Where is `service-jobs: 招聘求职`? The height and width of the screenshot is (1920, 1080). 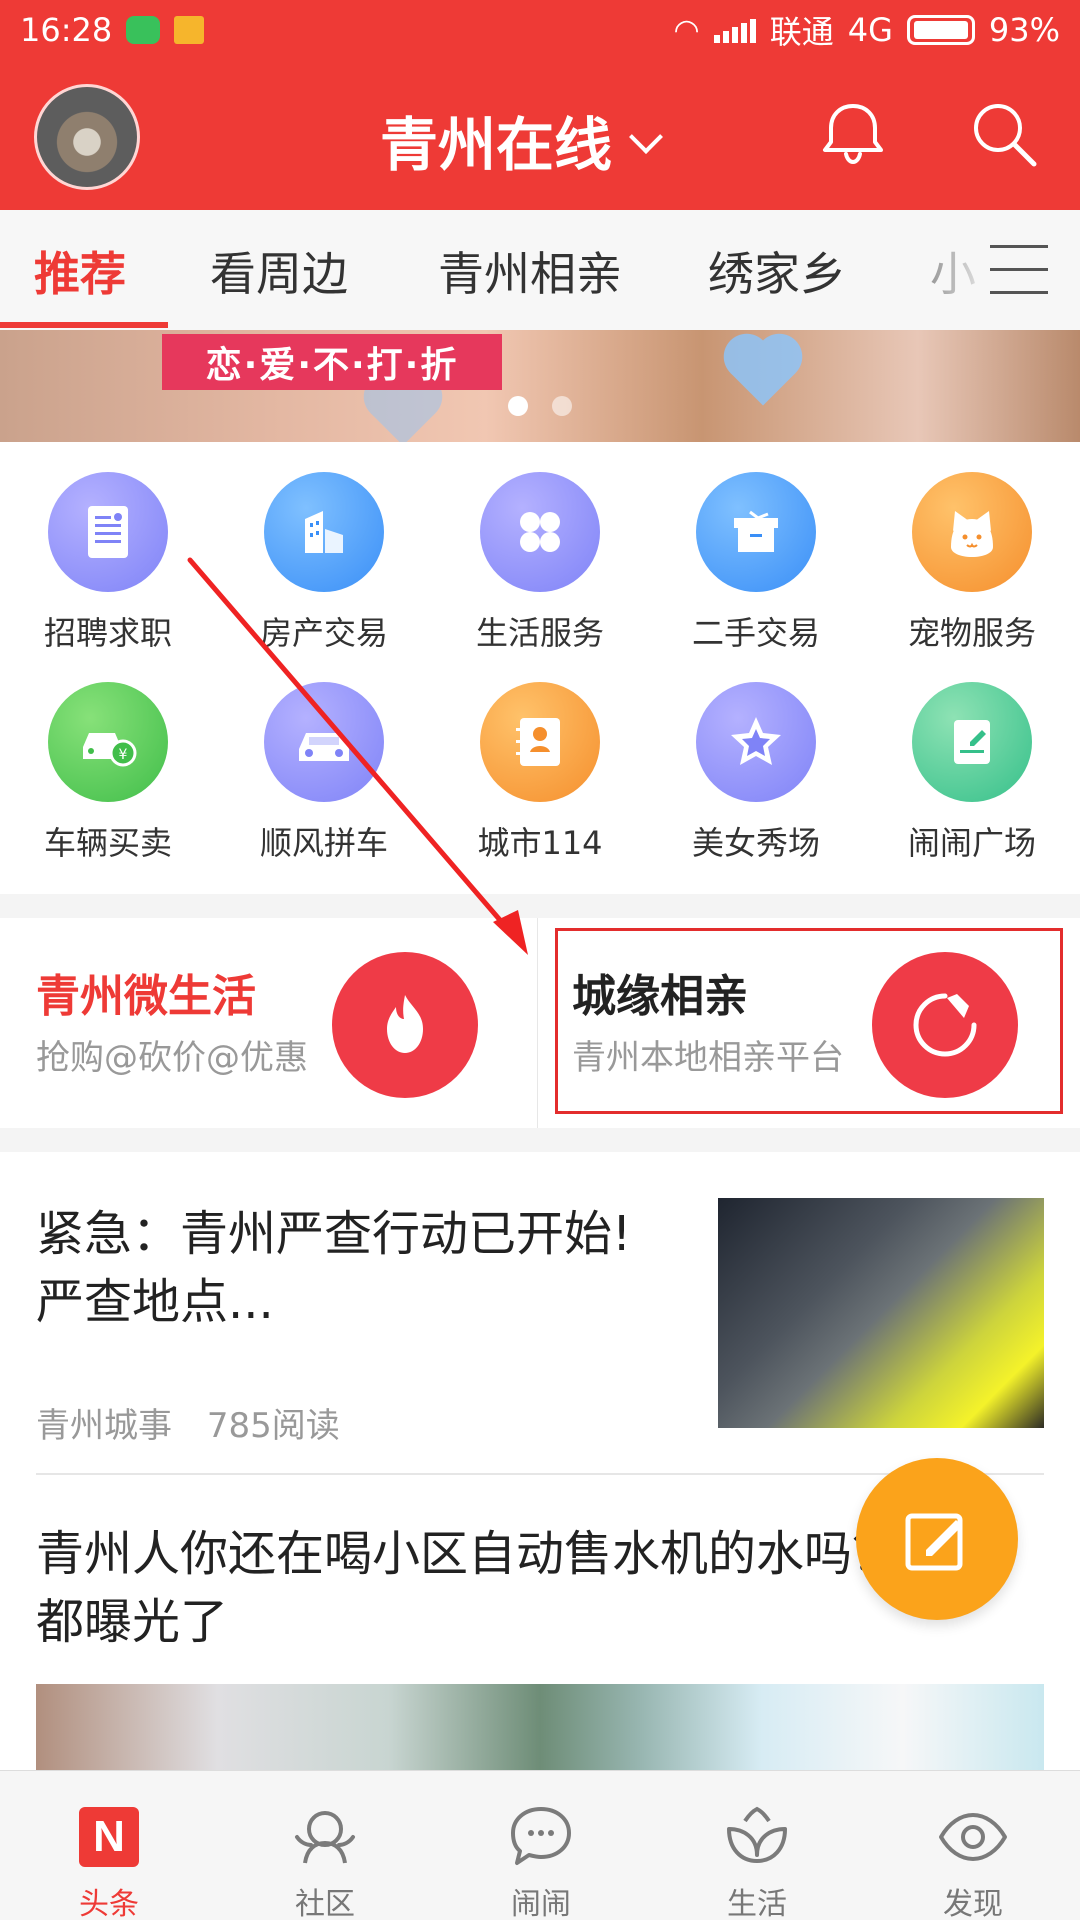
service-jobs: 招聘求职 is located at coordinates (108, 572).